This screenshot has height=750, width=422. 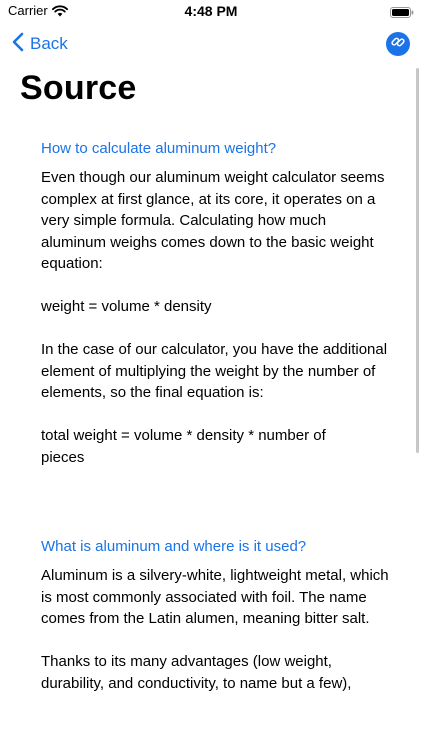 I want to click on link-icon, so click(x=398, y=44).